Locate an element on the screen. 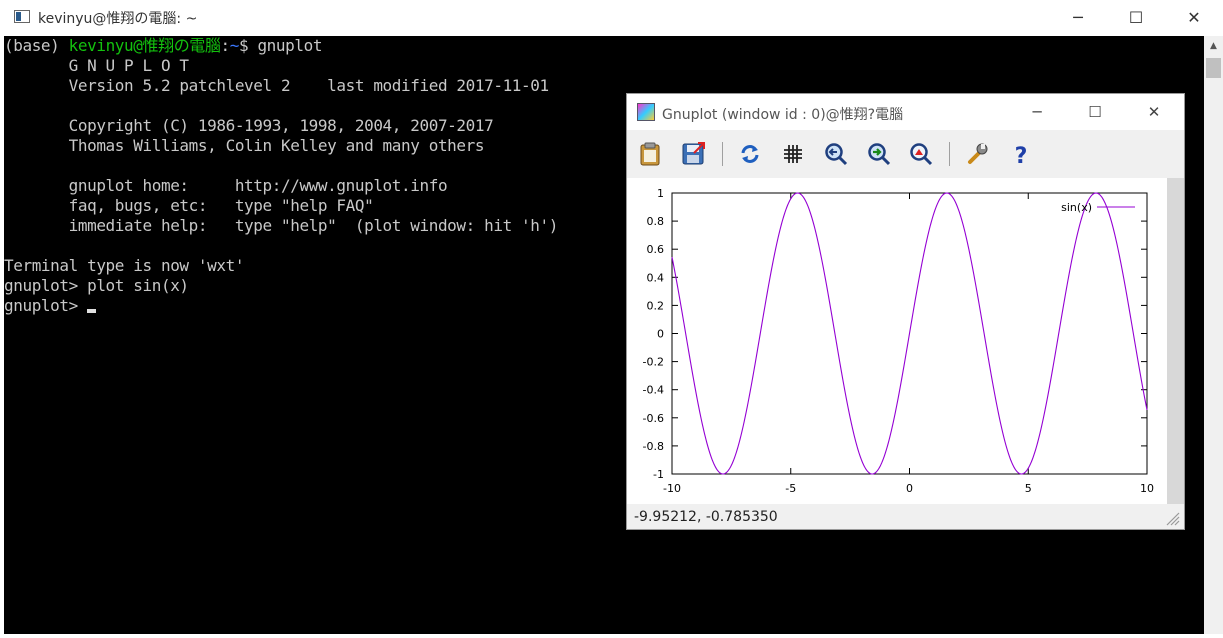  grid-icon is located at coordinates (793, 154).